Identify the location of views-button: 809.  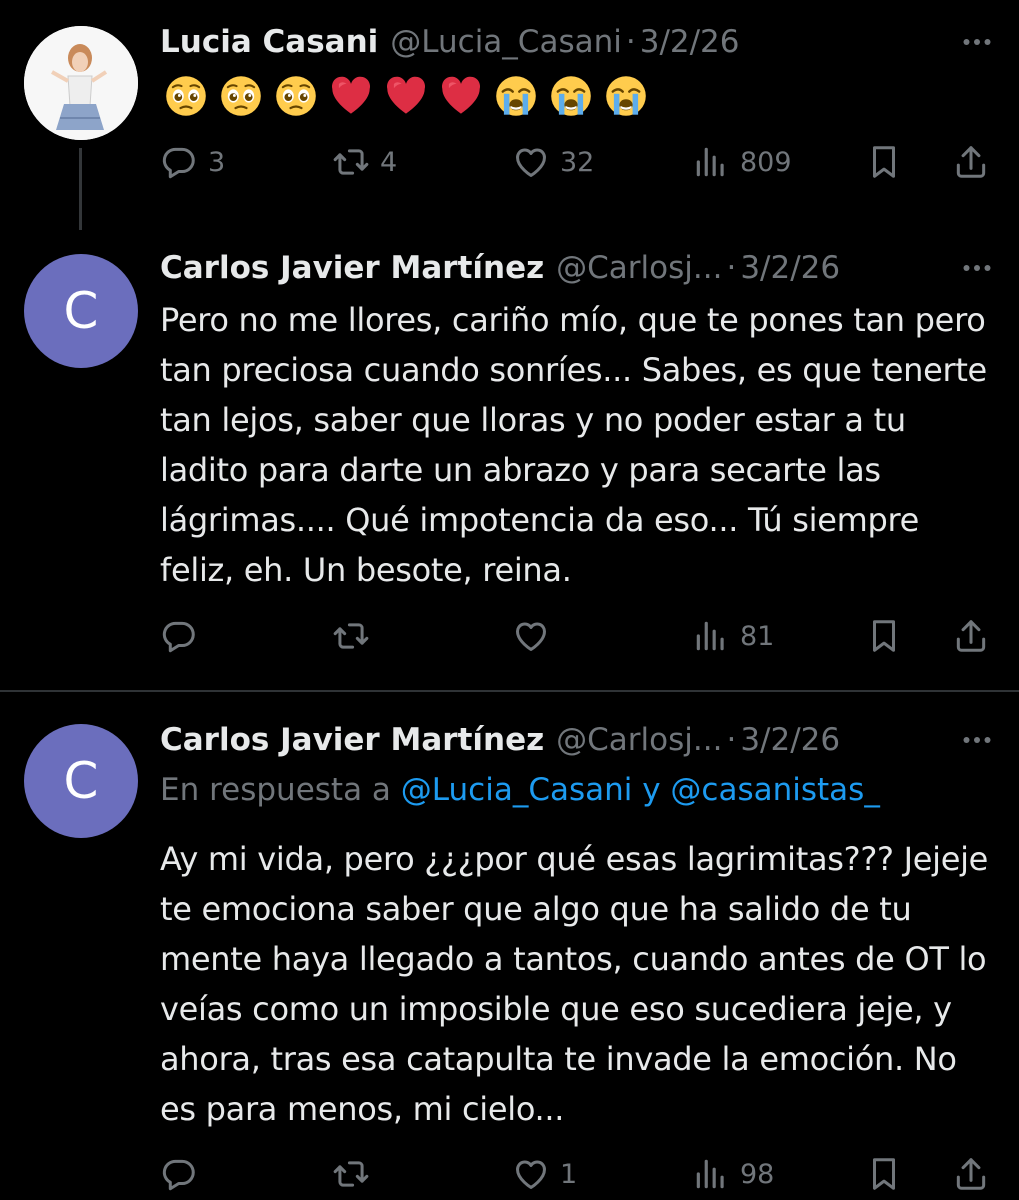
(742, 162).